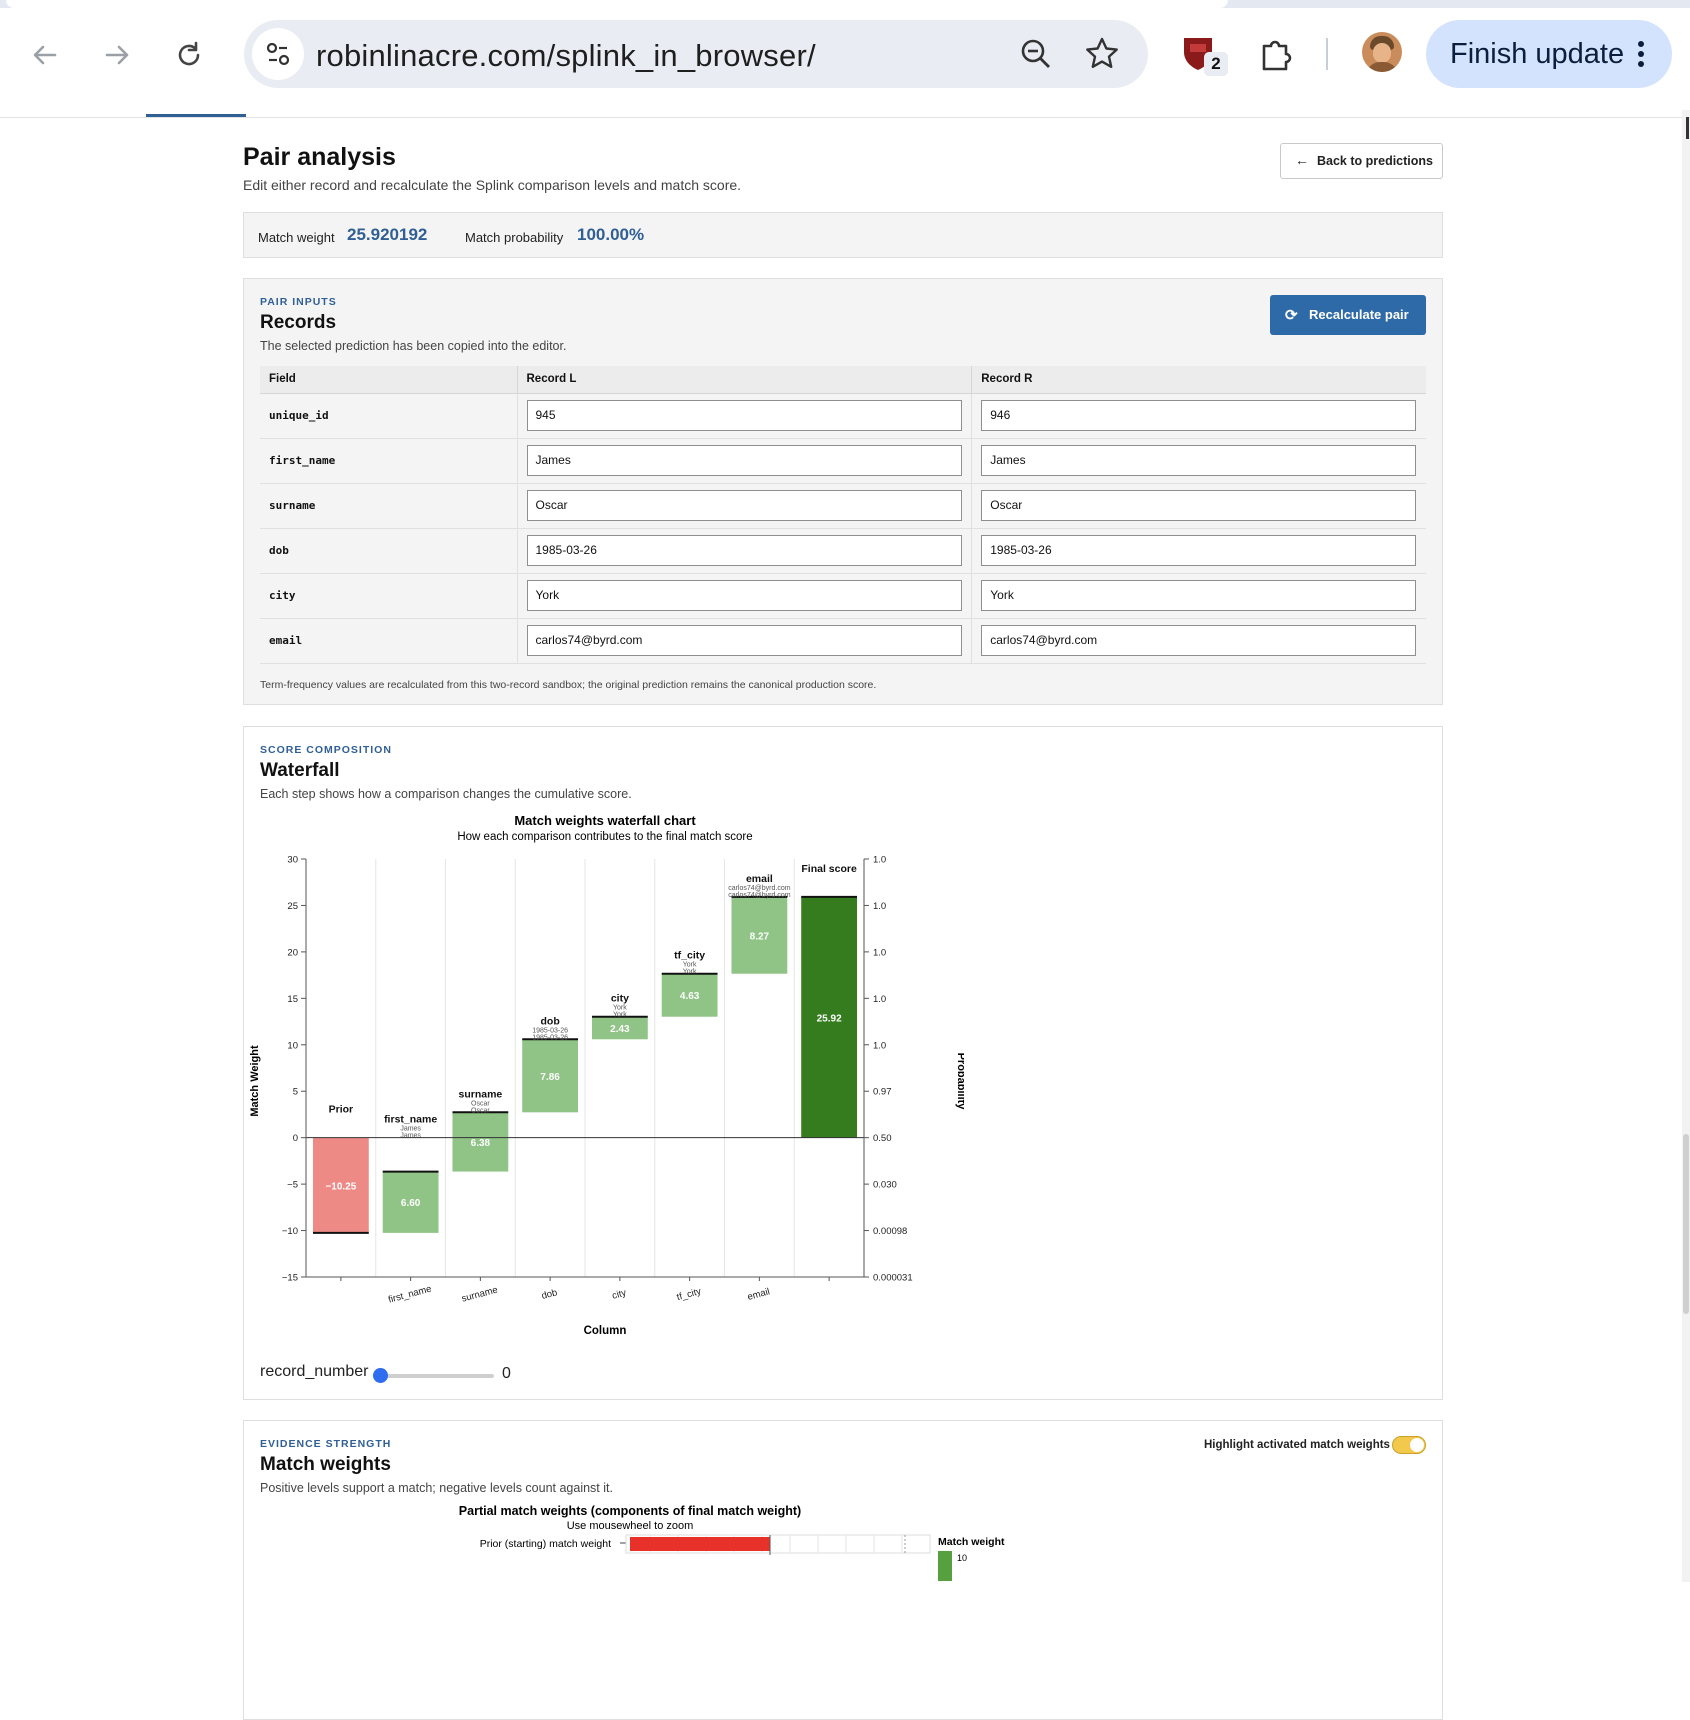 The height and width of the screenshot is (1720, 1690). What do you see at coordinates (388, 641) in the screenshot?
I see `field-name: email` at bounding box center [388, 641].